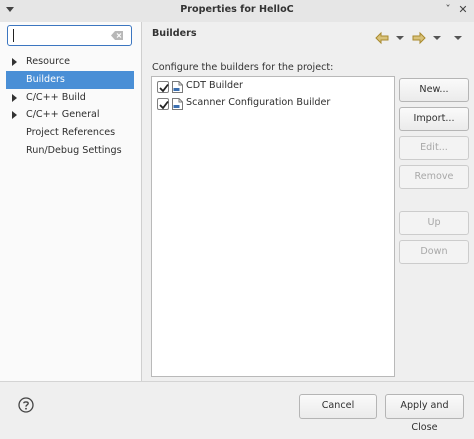 The image size is (474, 439). What do you see at coordinates (45, 79) in the screenshot?
I see `tree-item-label: Builders` at bounding box center [45, 79].